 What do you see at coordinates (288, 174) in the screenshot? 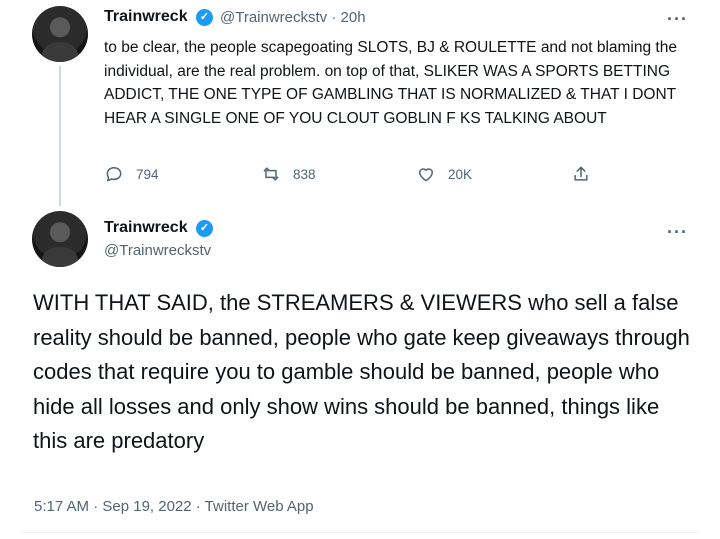
I see `retweet-button: 838` at bounding box center [288, 174].